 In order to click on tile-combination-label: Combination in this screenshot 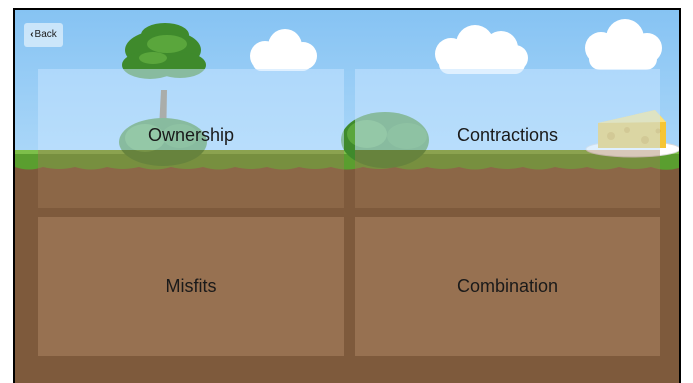, I will do `click(507, 286)`.